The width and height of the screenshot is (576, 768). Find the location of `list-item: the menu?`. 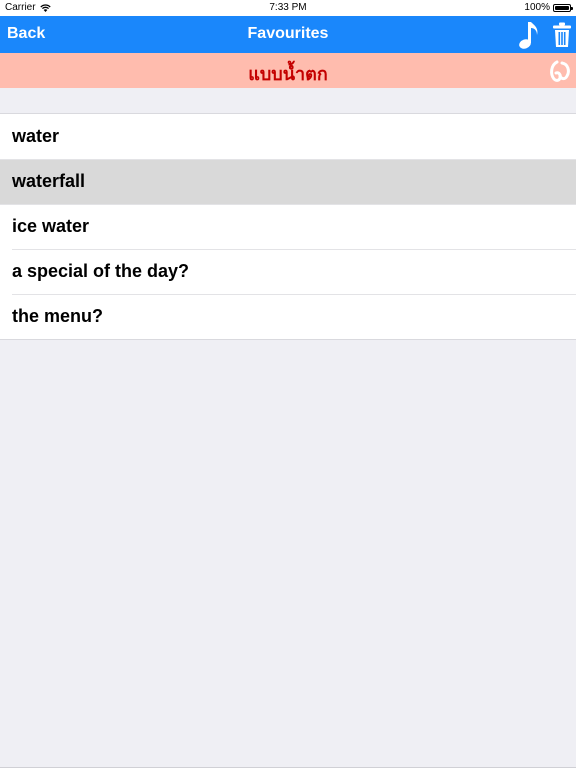

list-item: the menu? is located at coordinates (288, 316).